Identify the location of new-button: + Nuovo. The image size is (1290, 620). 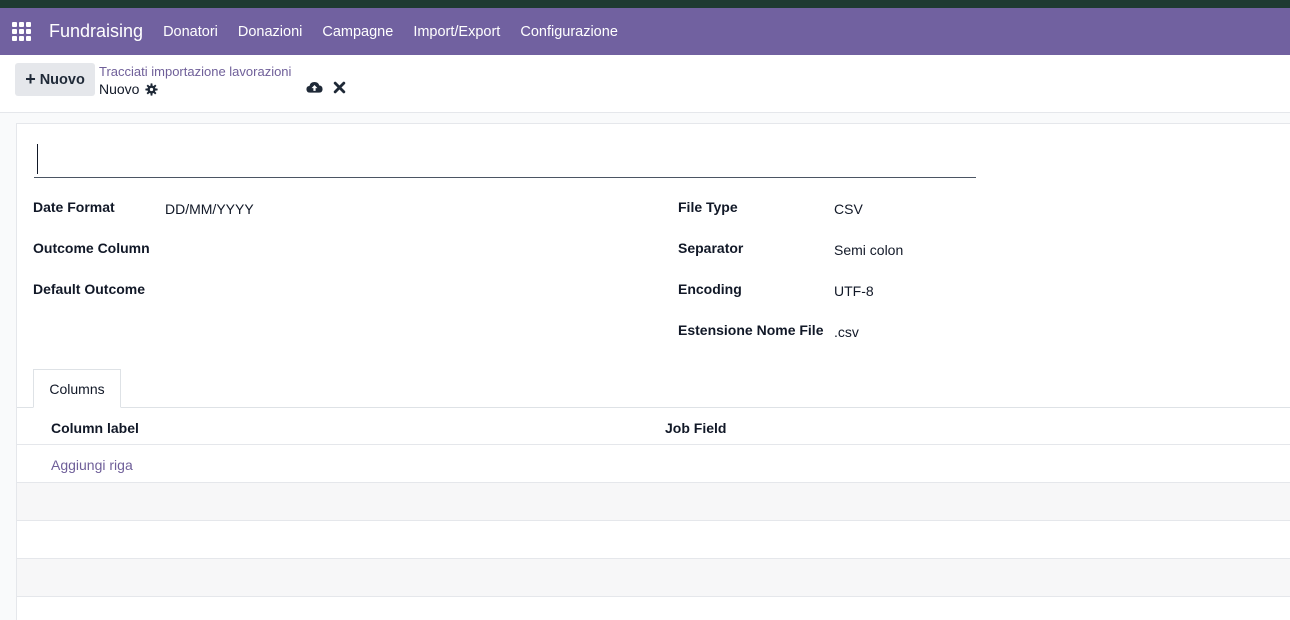
(55, 79).